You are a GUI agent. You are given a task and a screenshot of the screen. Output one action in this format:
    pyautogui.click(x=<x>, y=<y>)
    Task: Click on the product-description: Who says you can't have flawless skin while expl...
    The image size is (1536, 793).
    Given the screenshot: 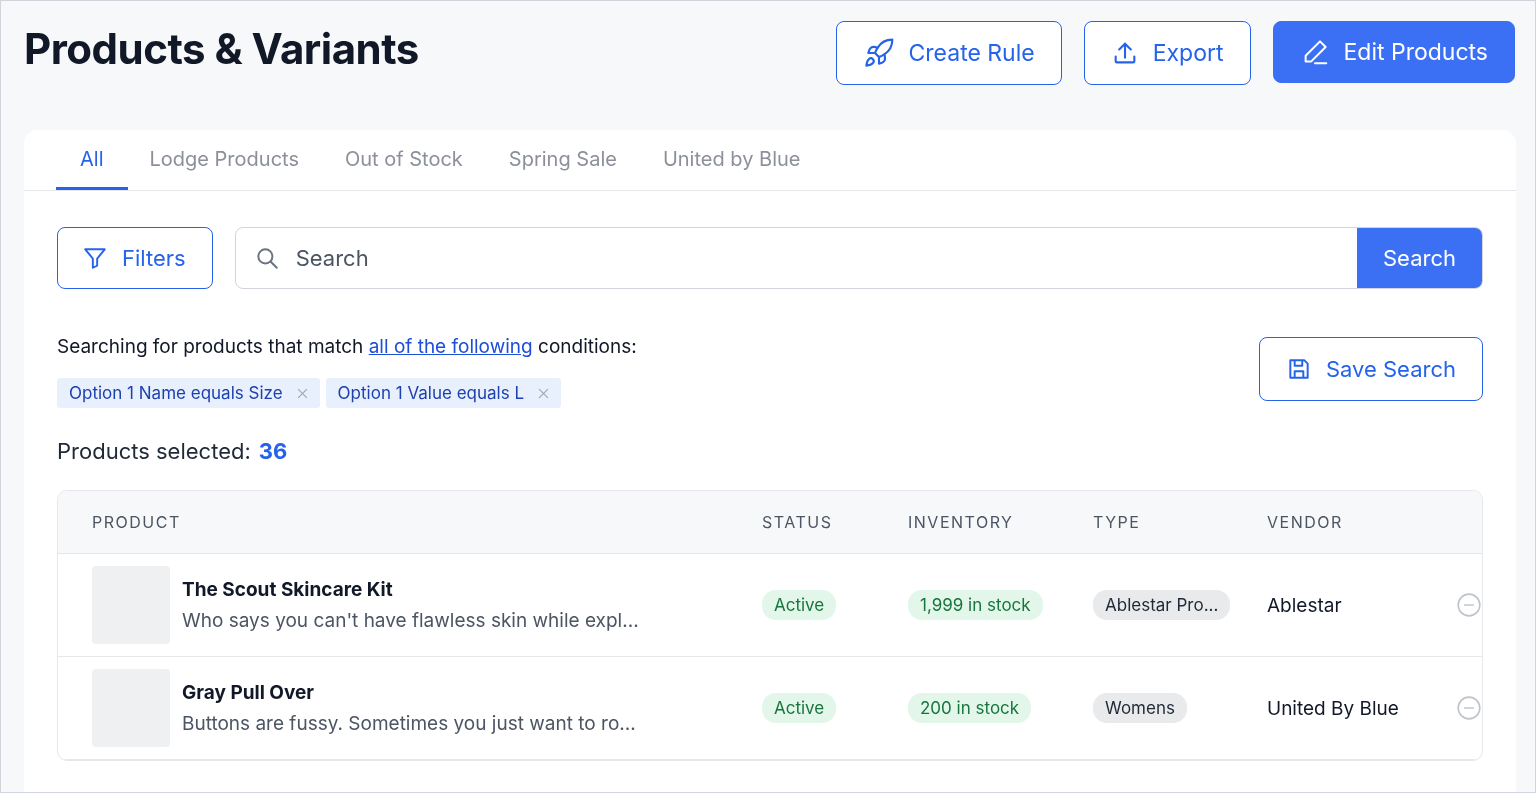 What is the action you would take?
    pyautogui.click(x=410, y=620)
    